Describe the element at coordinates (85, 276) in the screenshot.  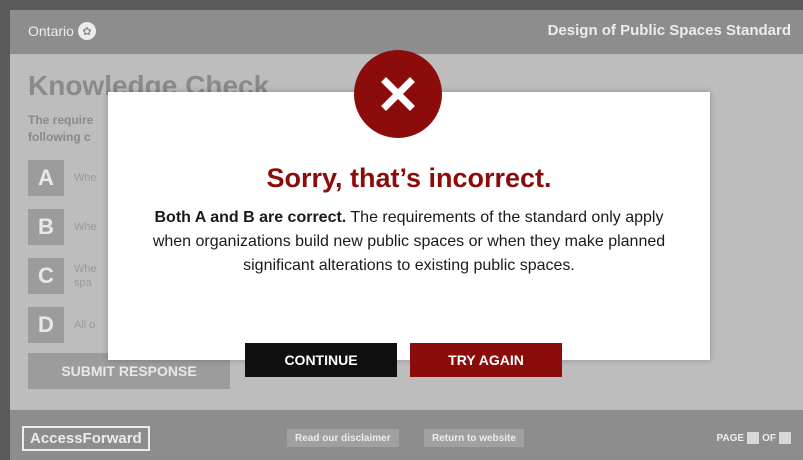
I see `option-text: Whe spa` at that location.